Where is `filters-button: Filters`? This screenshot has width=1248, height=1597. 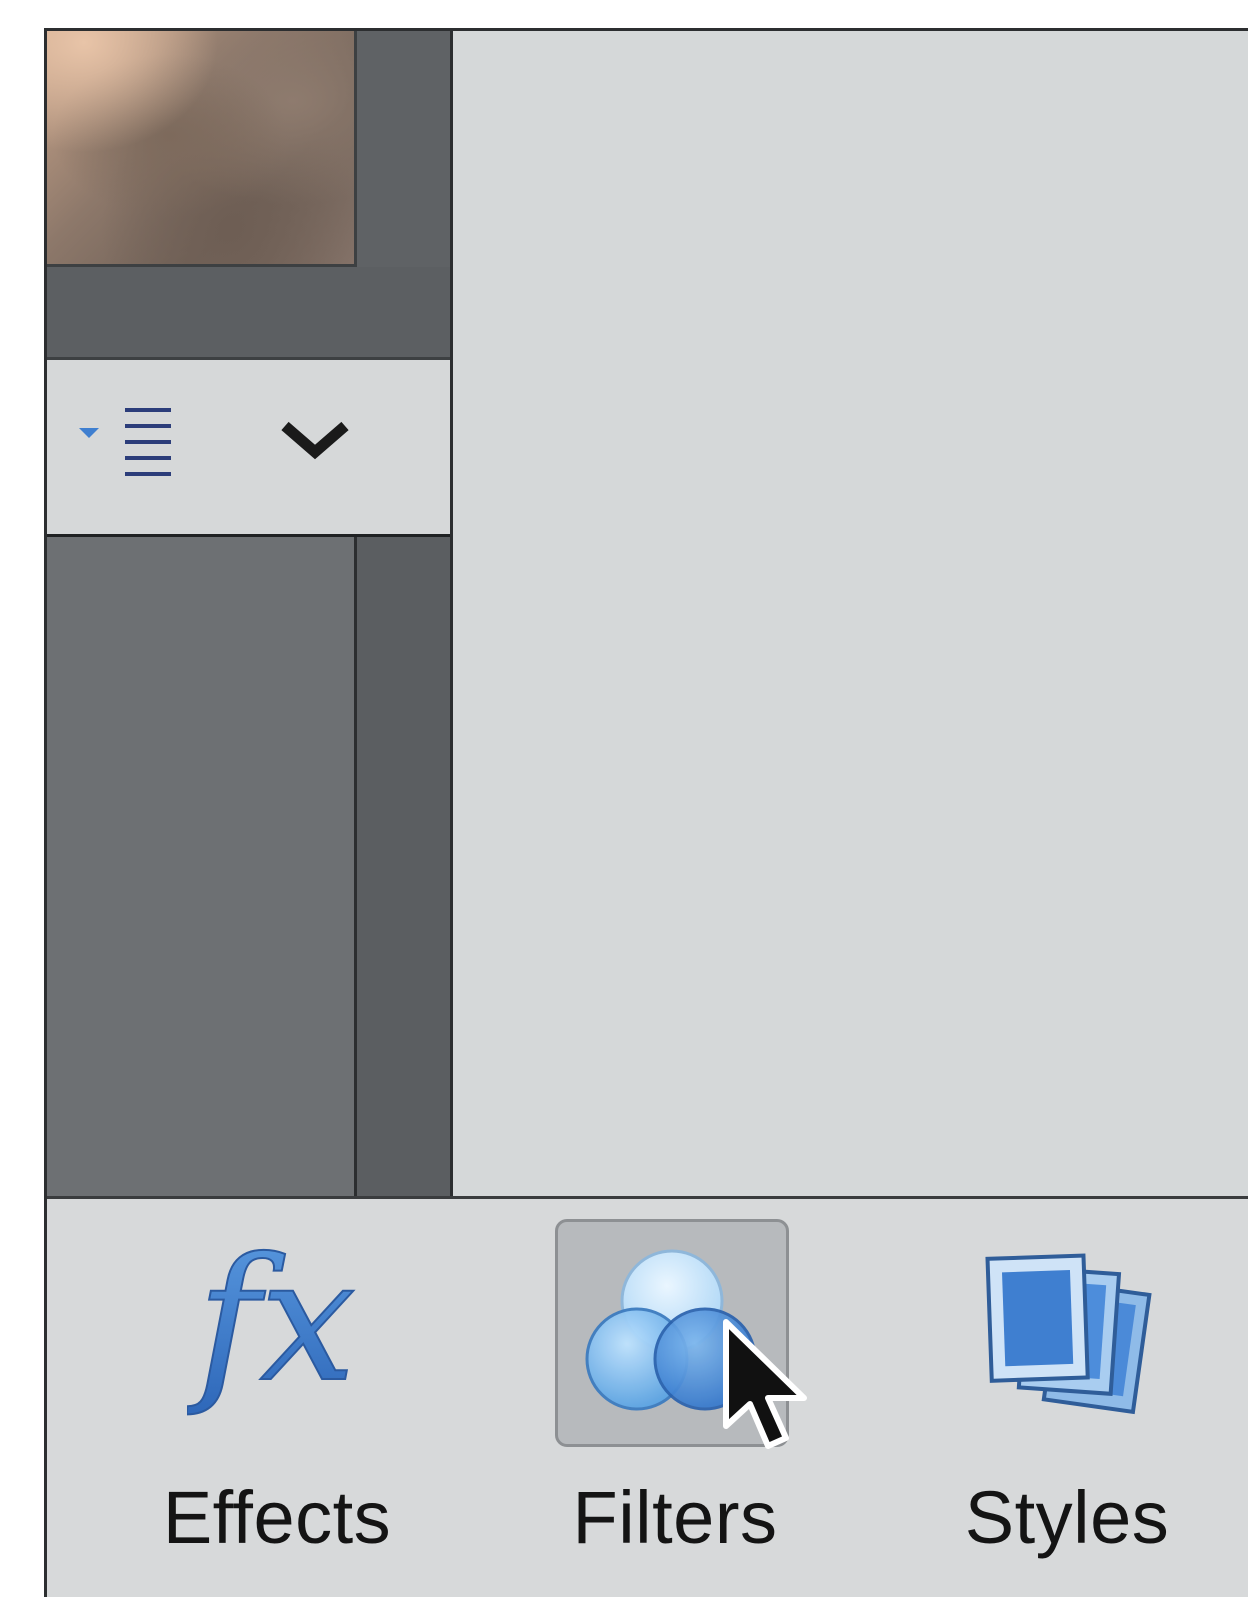 filters-button: Filters is located at coordinates (675, 1398).